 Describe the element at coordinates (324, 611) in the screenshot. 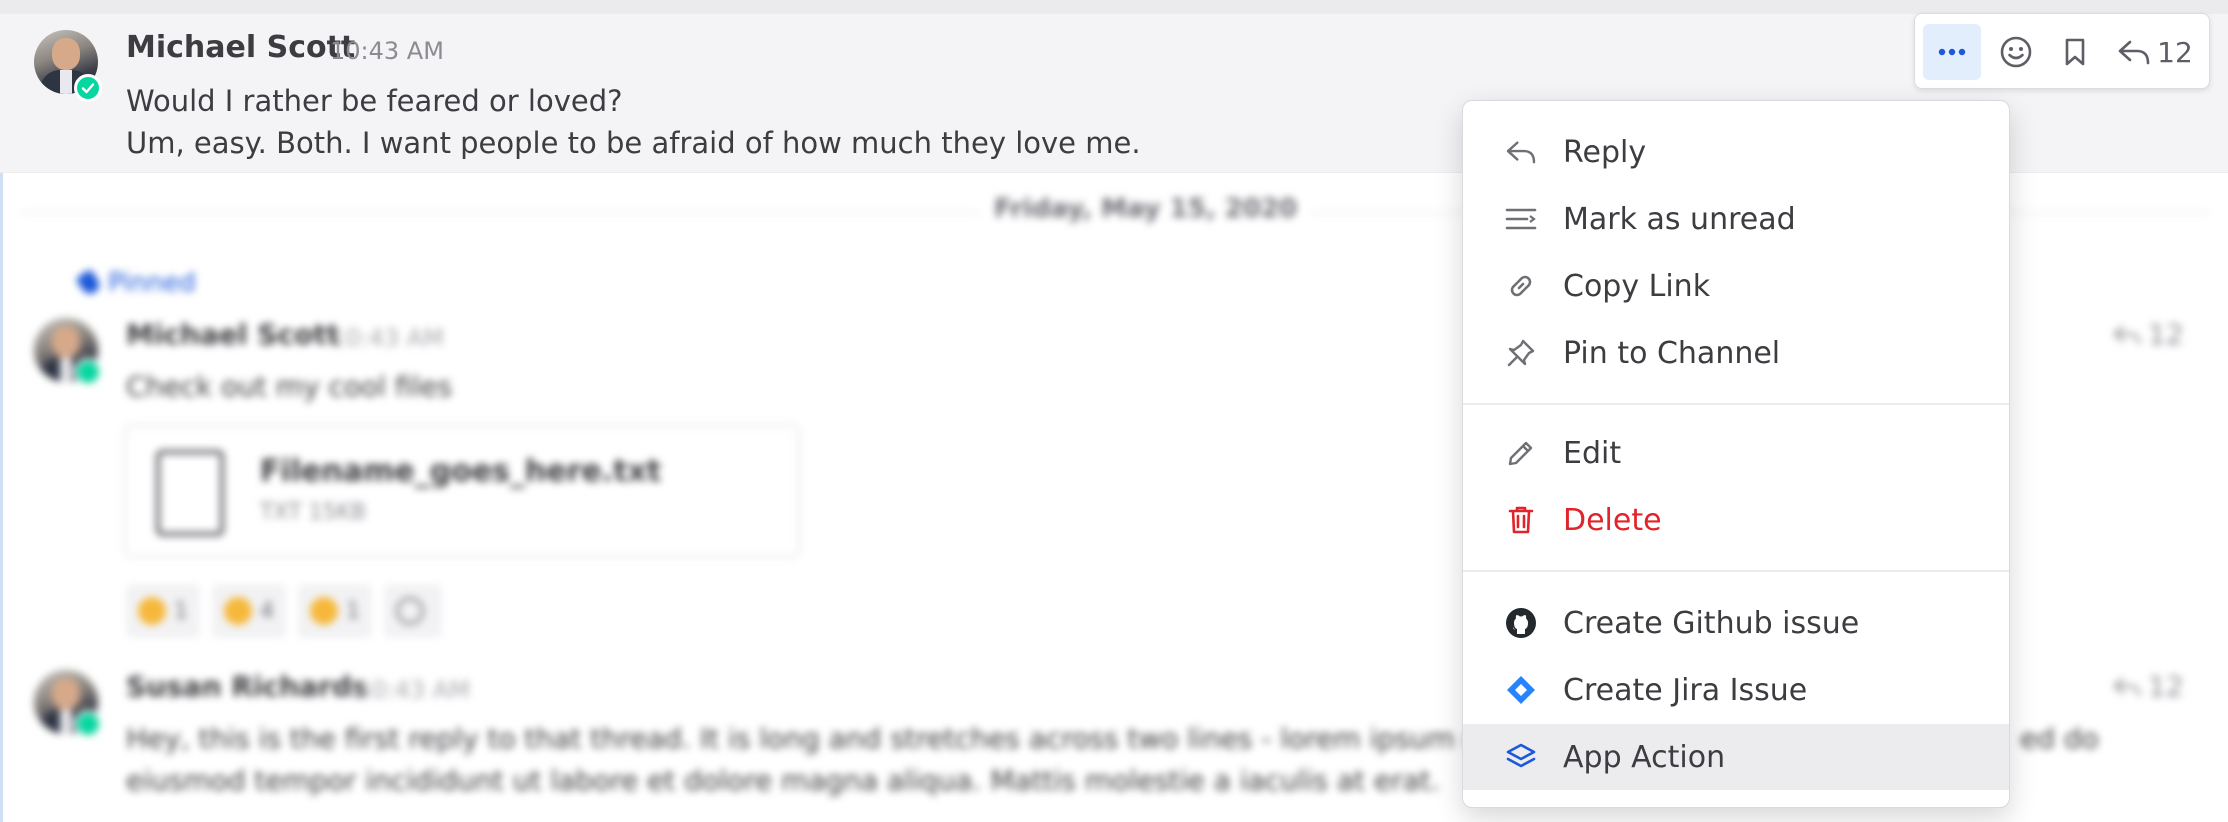

I see `ok-hand-emoji` at that location.